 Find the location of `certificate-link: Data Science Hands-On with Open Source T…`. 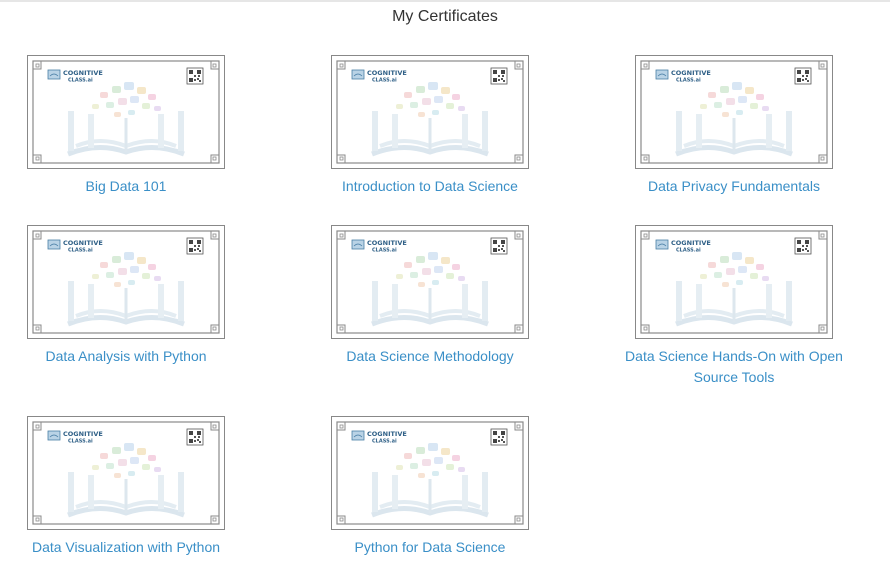

certificate-link: Data Science Hands-On with Open Source T… is located at coordinates (734, 367).